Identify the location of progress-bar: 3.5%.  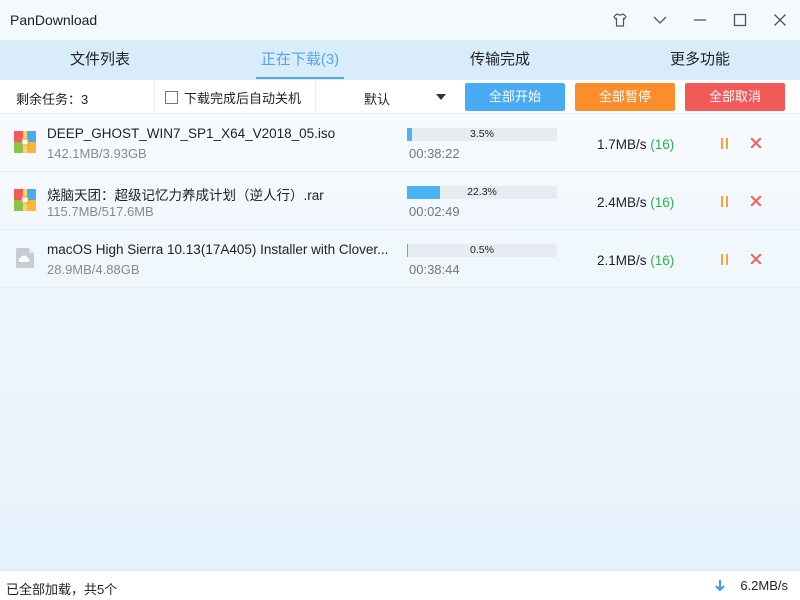
(482, 134).